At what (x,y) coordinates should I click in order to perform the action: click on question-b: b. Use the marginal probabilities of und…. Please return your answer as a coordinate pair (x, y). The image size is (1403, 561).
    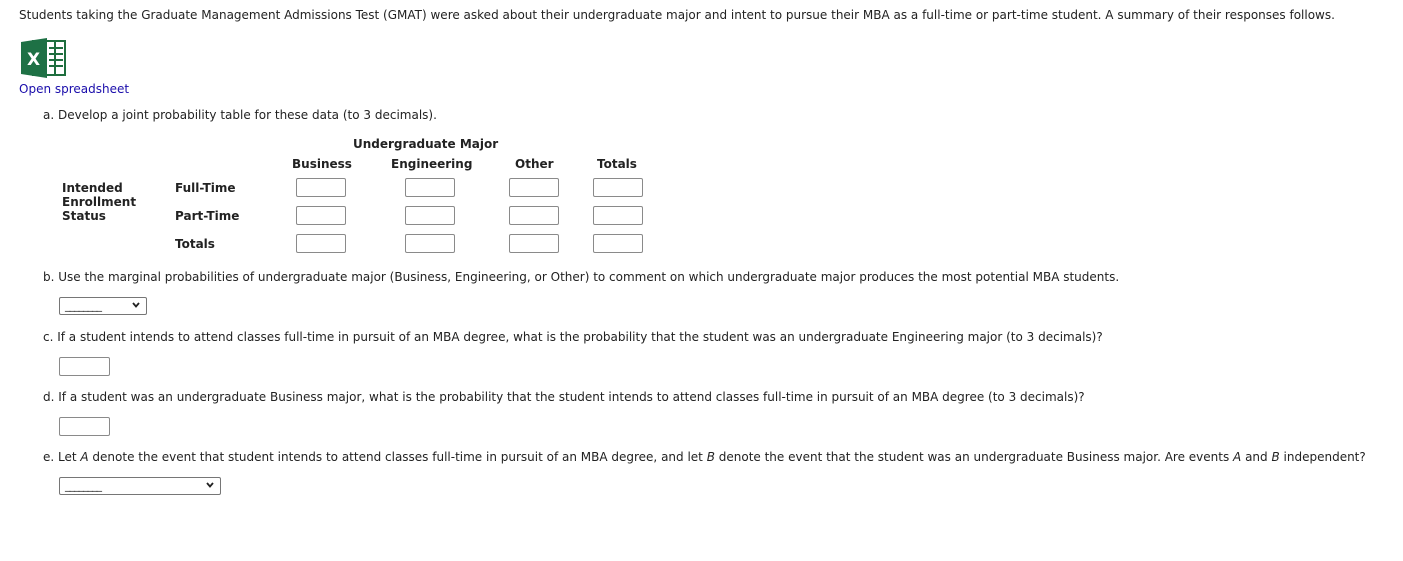
    Looking at the image, I should click on (581, 277).